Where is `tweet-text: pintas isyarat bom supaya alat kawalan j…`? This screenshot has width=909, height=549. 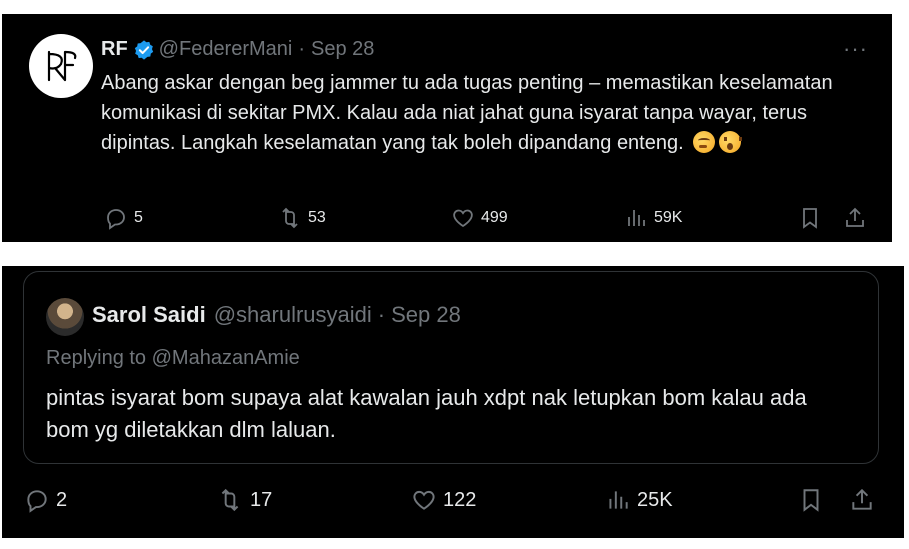
tweet-text: pintas isyarat bom supaya alat kawalan j… is located at coordinates (426, 413).